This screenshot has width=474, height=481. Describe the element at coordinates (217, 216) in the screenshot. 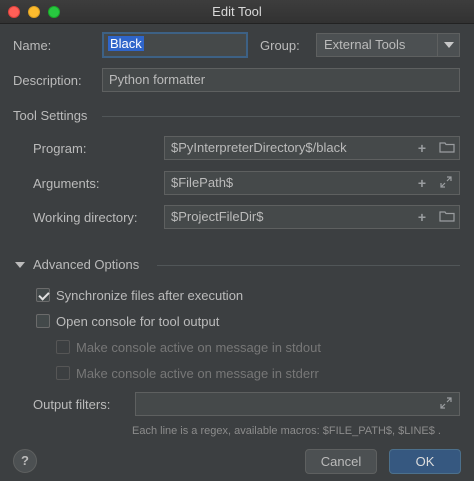

I see `working-directory-value: $ProjectFileDir$` at that location.